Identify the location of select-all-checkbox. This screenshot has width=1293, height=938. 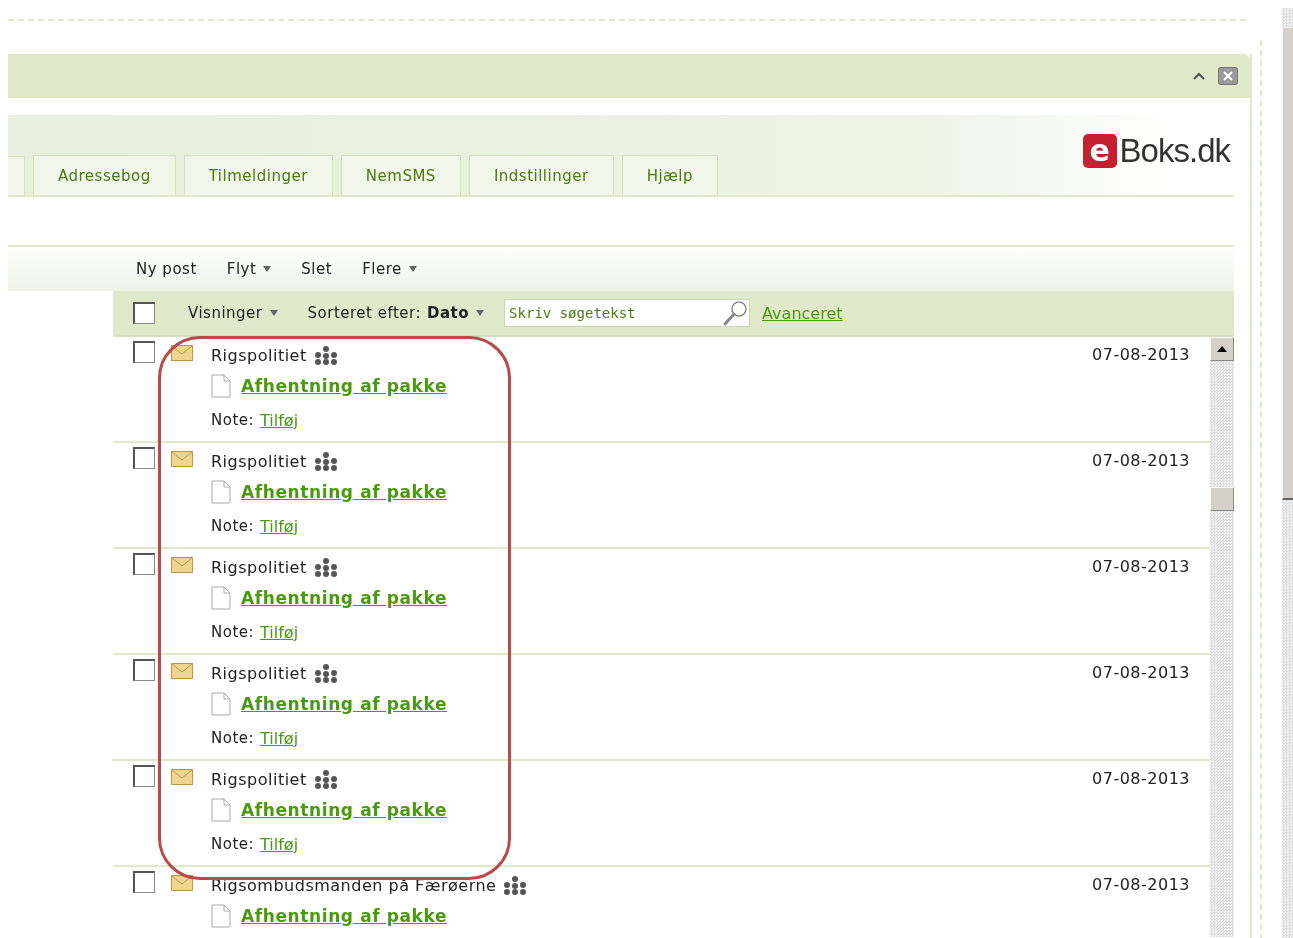
(144, 313).